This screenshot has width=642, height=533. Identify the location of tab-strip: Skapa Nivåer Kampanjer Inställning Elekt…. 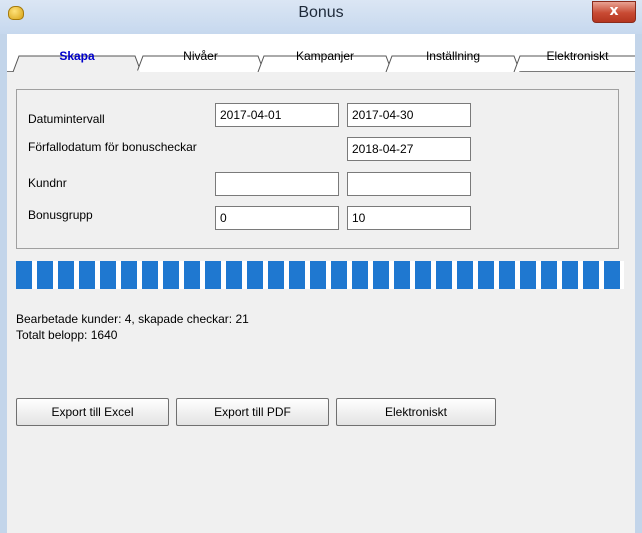
(321, 53).